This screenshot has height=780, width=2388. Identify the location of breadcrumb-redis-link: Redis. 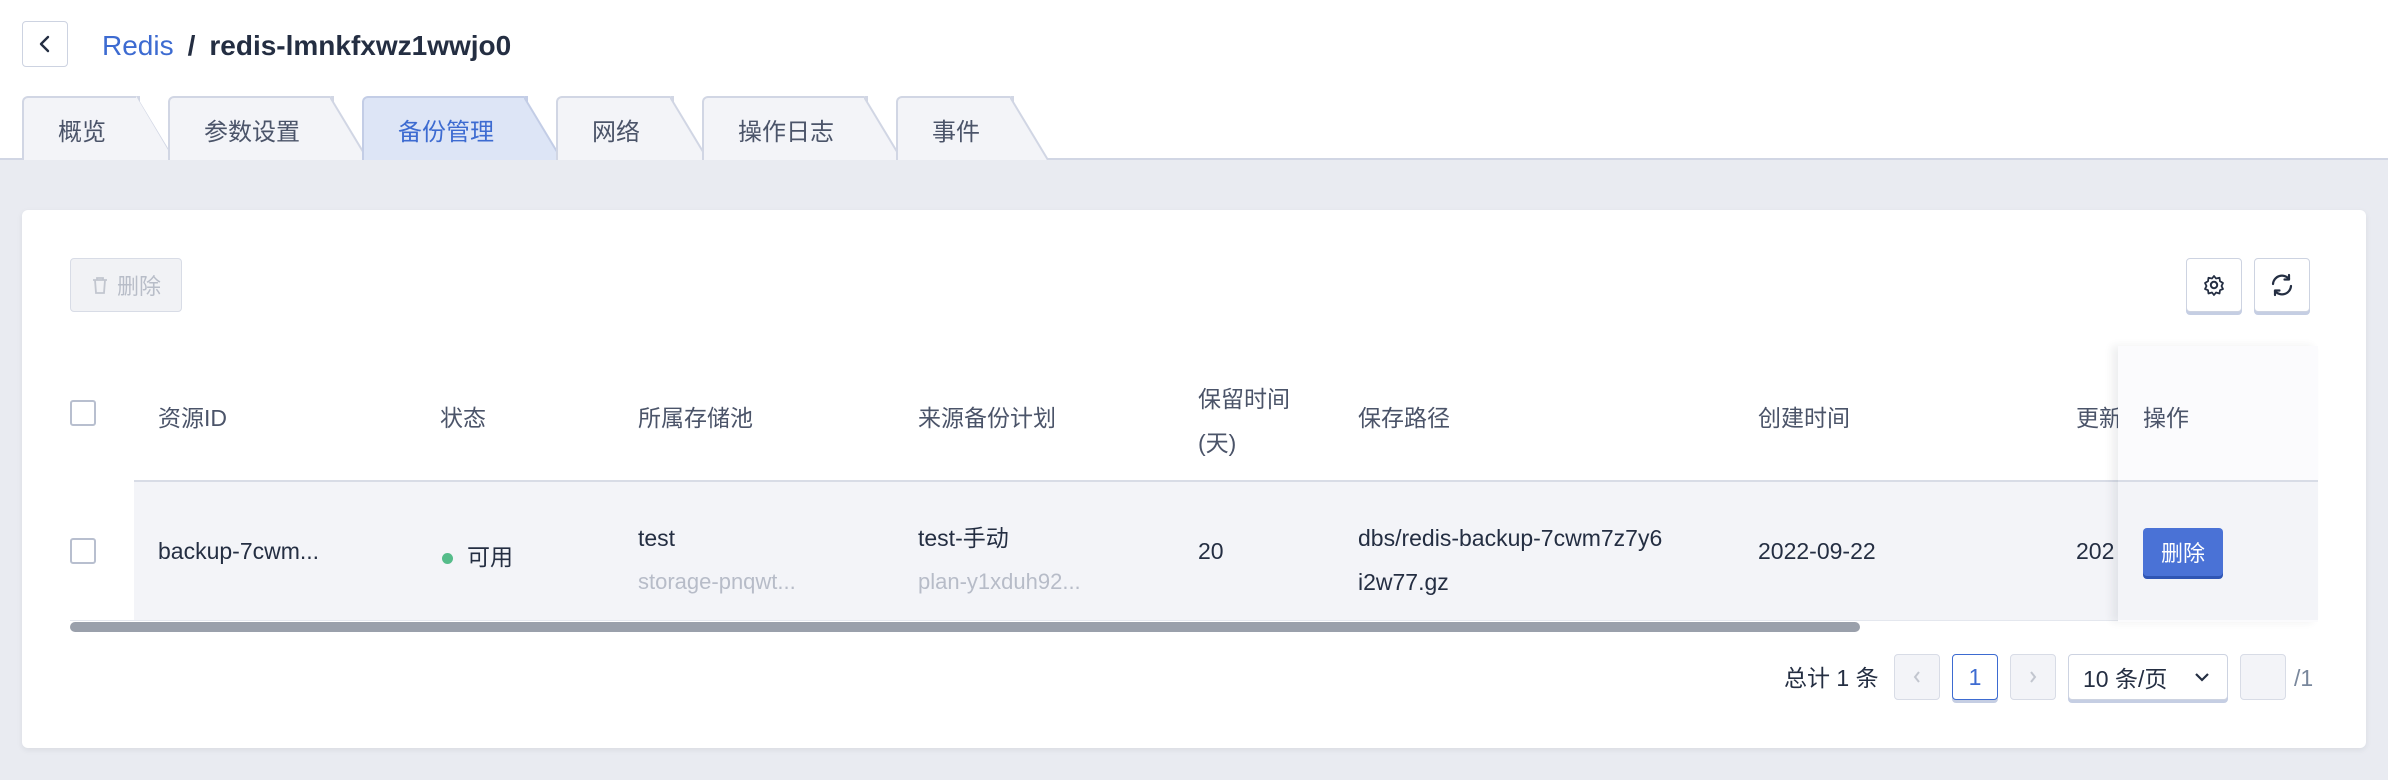
(138, 46).